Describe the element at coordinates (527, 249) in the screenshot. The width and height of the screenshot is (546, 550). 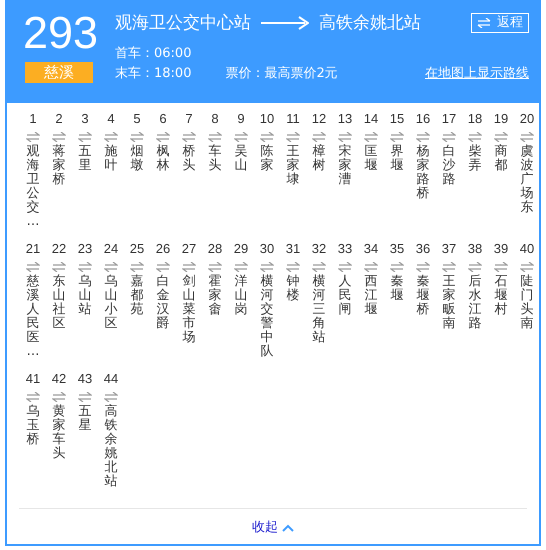
I see `stop-number: 40` at that location.